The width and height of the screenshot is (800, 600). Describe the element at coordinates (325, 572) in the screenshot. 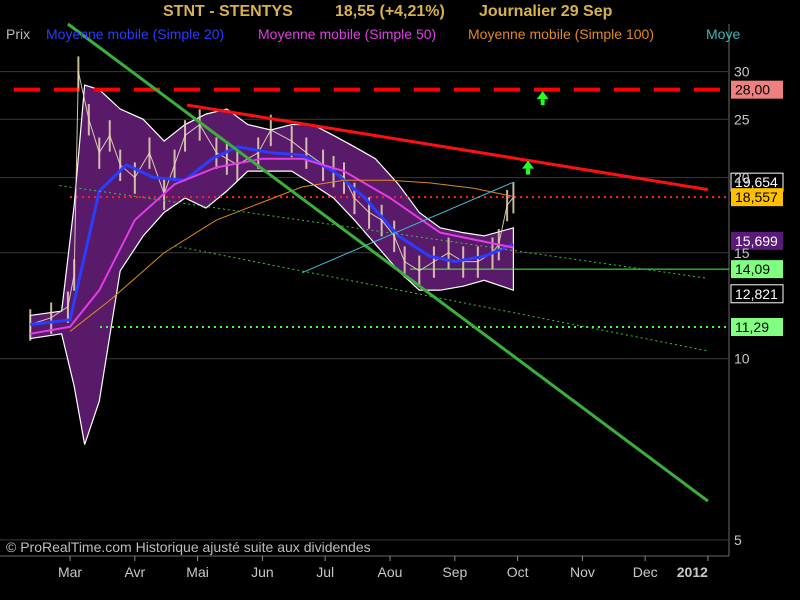

I see `x-tick-label: Jul` at that location.